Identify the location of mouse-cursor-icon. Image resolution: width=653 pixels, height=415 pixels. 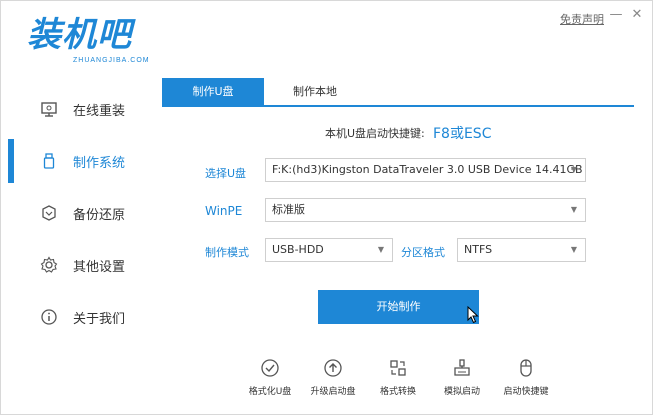
(473, 315).